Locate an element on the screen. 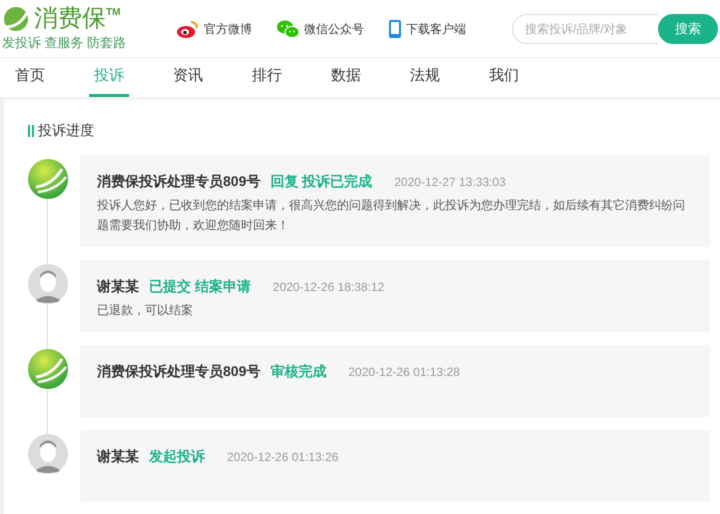 This screenshot has height=514, width=720. entry-message: 已退款，可以结案 is located at coordinates (145, 310).